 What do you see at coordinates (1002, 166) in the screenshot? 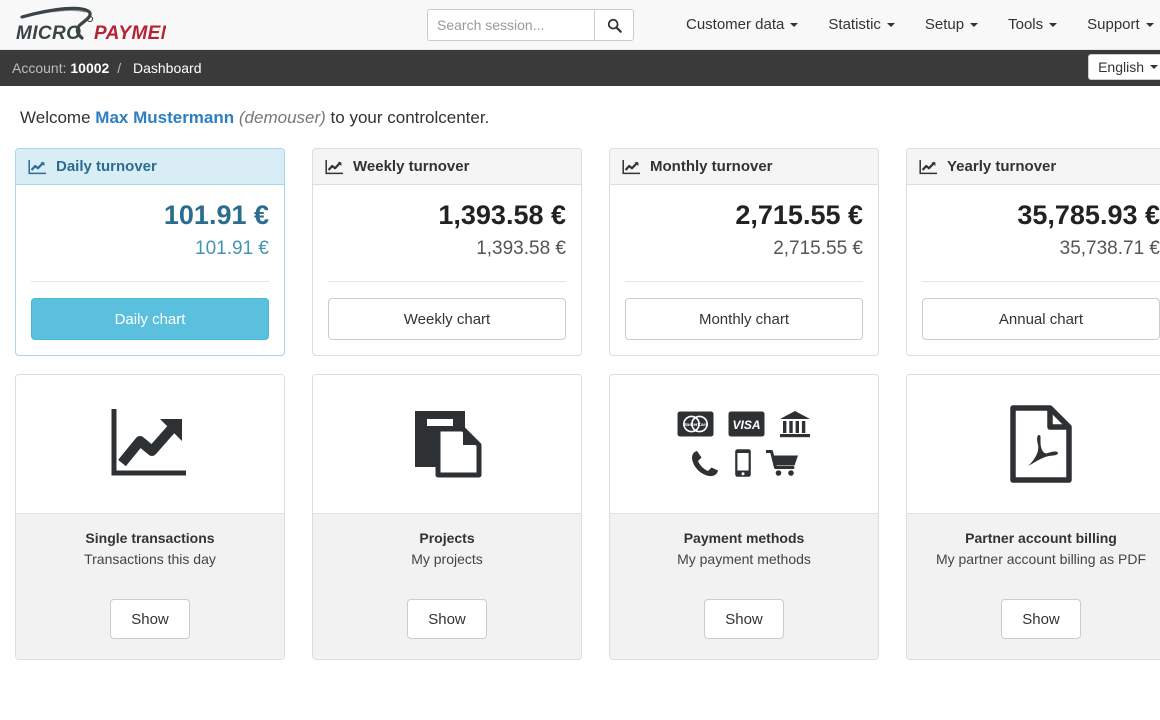
I see `turnover-card-title: Yearly turnover` at bounding box center [1002, 166].